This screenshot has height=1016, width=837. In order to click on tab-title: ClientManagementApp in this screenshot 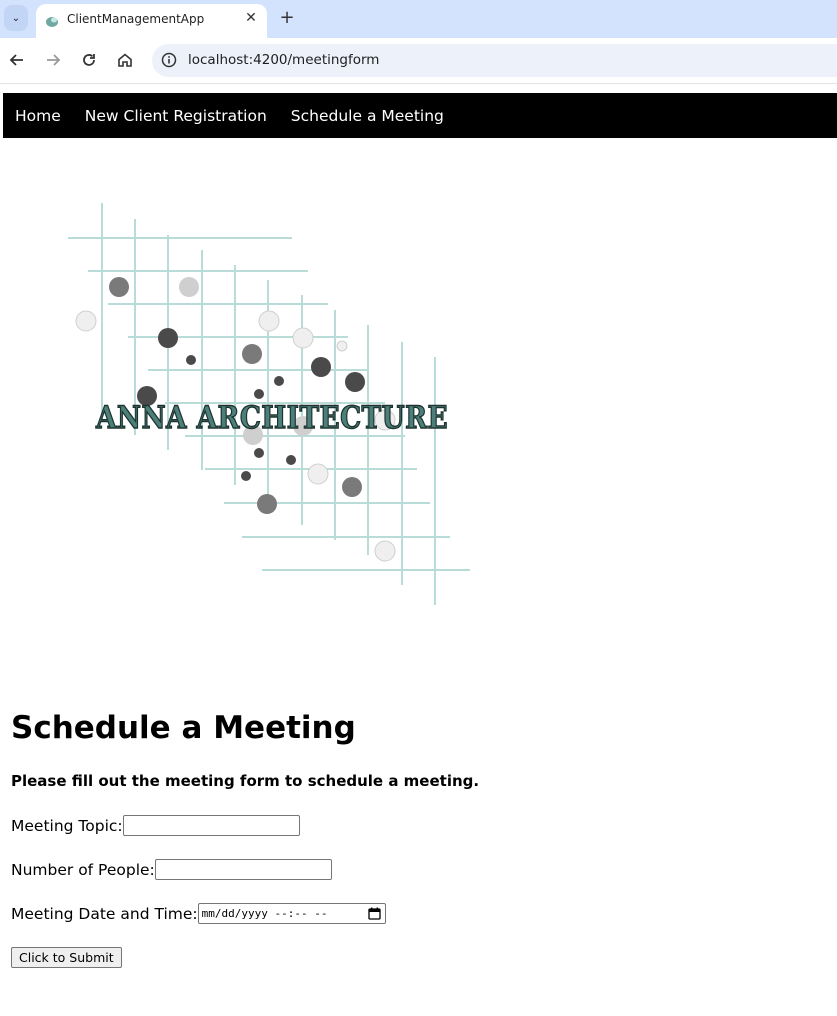, I will do `click(136, 19)`.